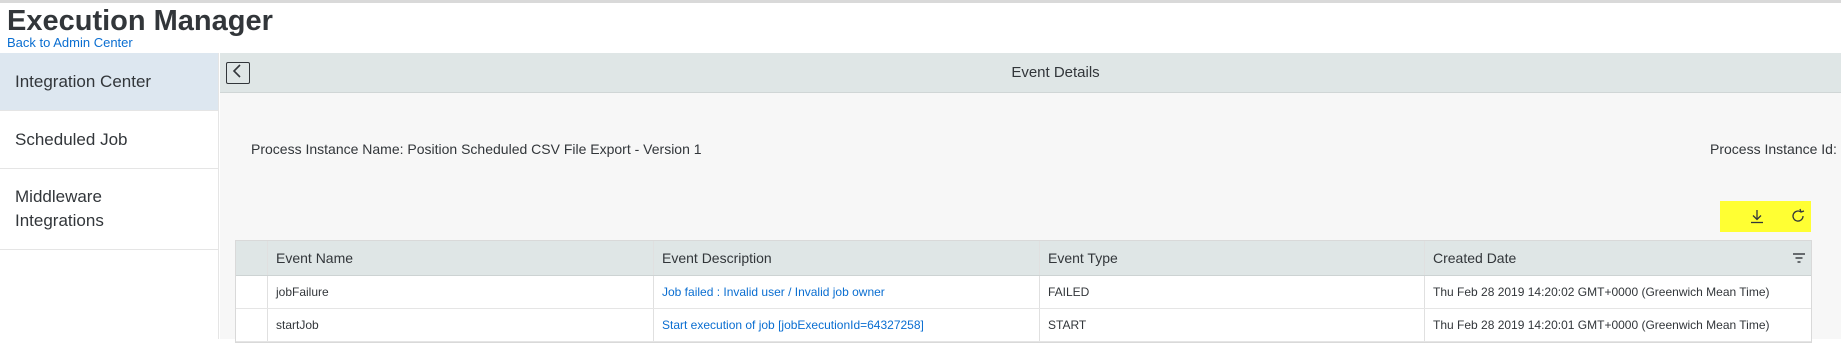  I want to click on back-button, so click(238, 73).